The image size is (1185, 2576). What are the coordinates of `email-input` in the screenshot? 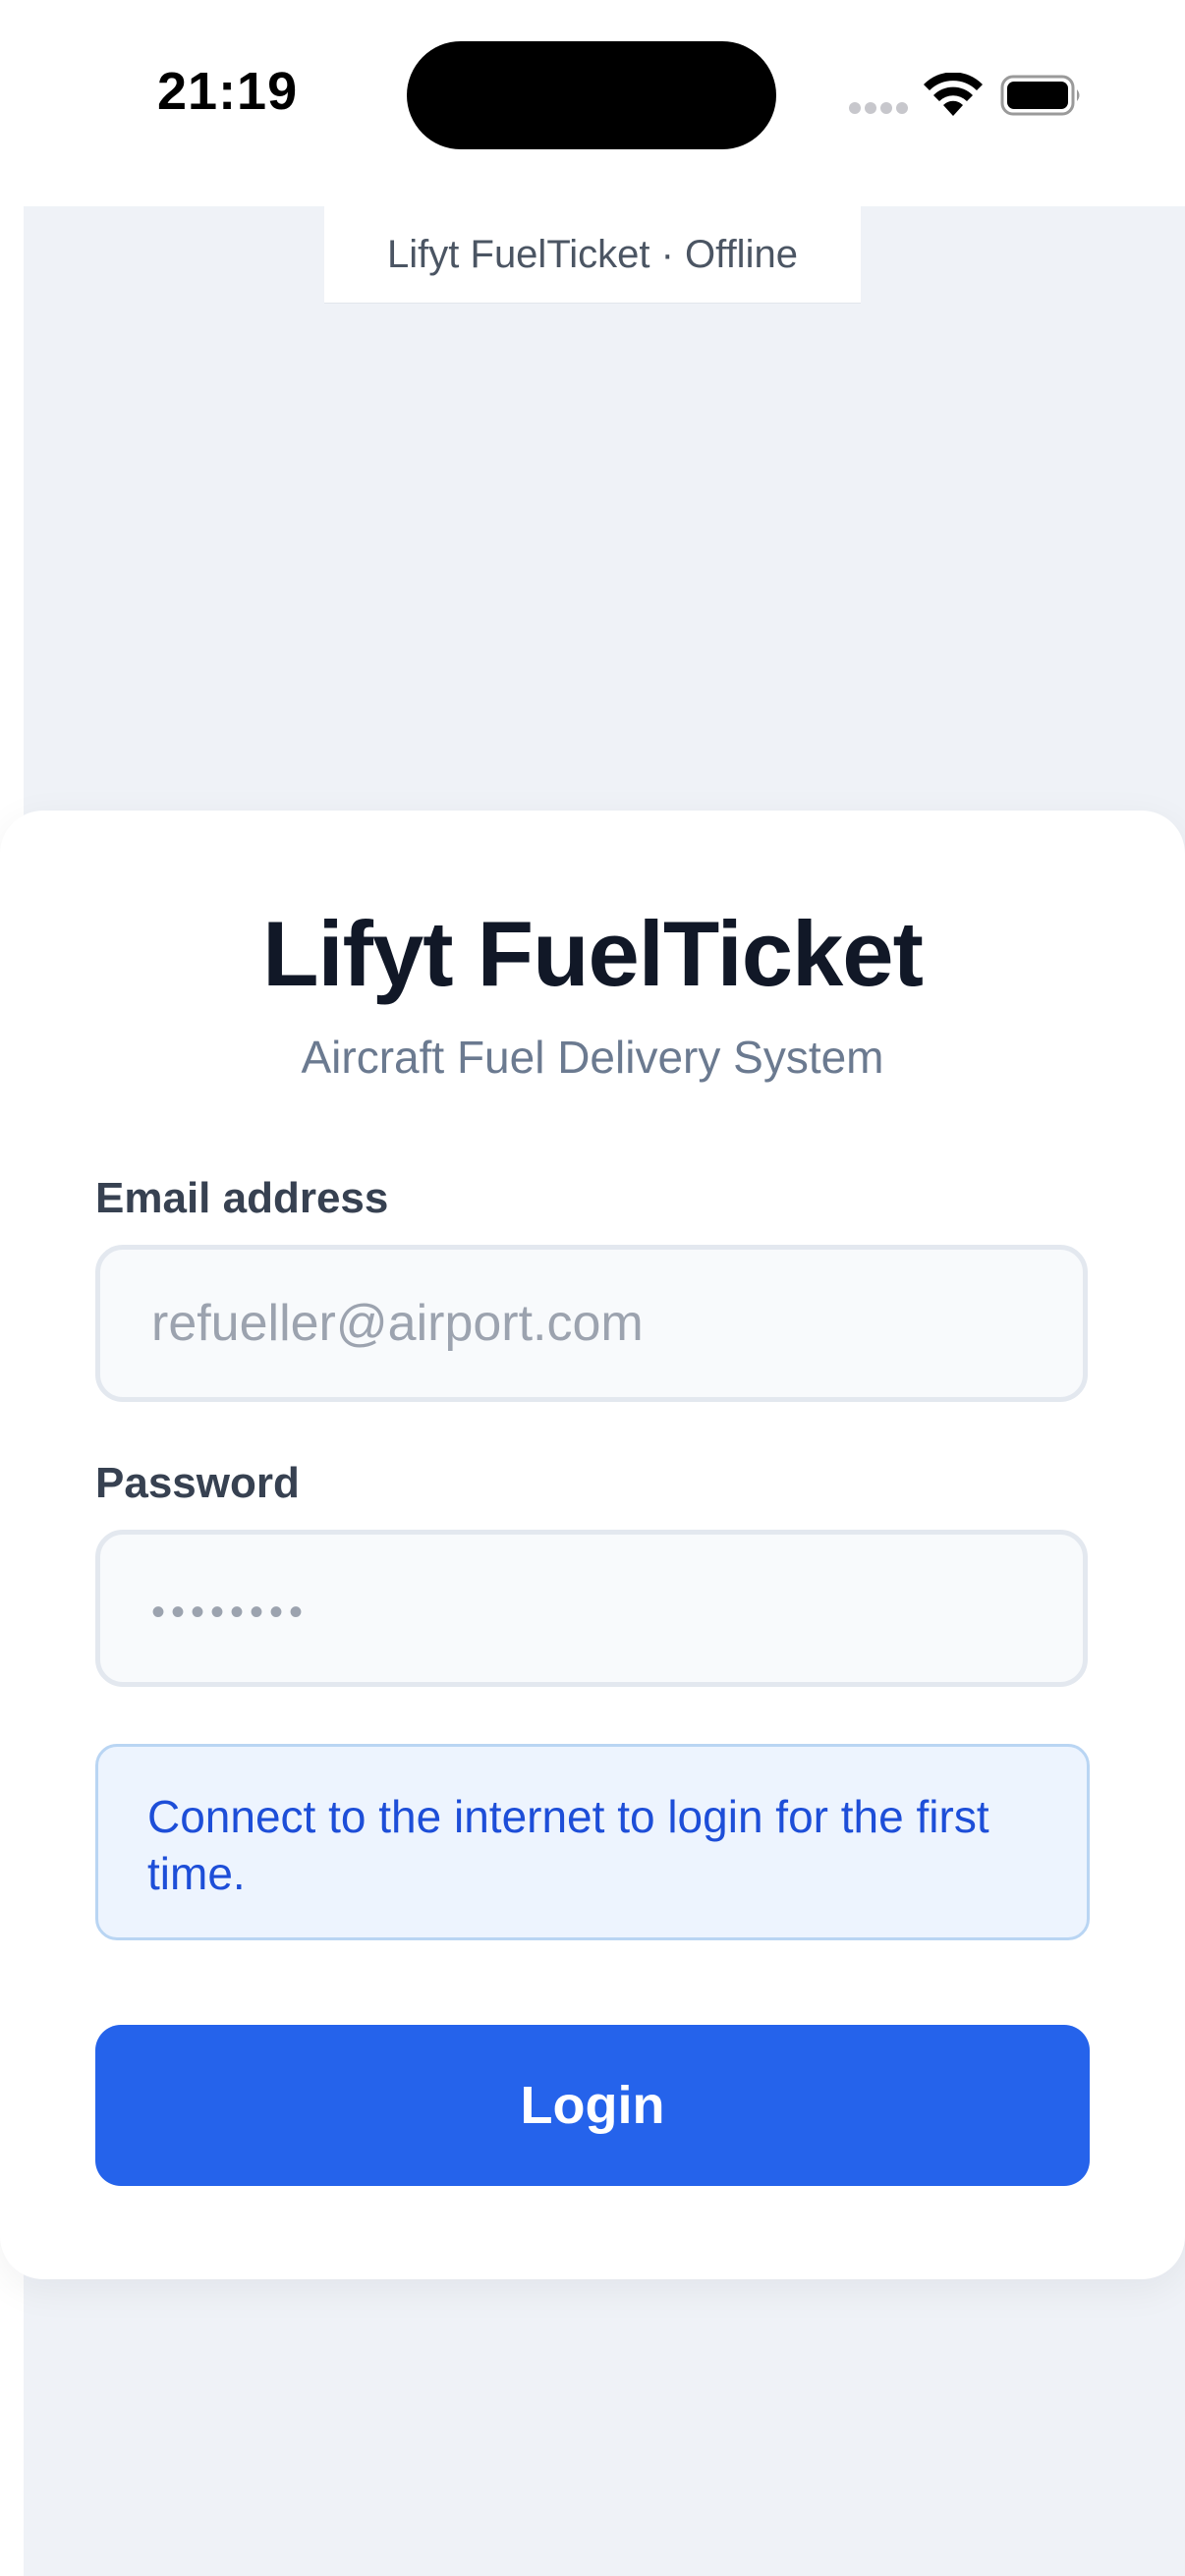 It's located at (592, 1323).